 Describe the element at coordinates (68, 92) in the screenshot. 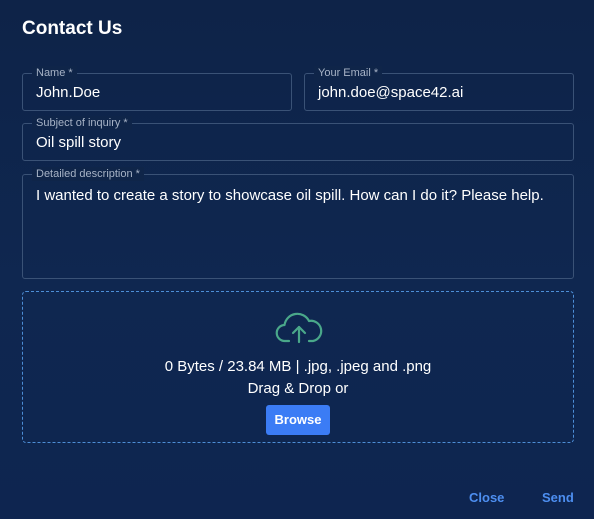

I see `name-input: John.Doe` at that location.